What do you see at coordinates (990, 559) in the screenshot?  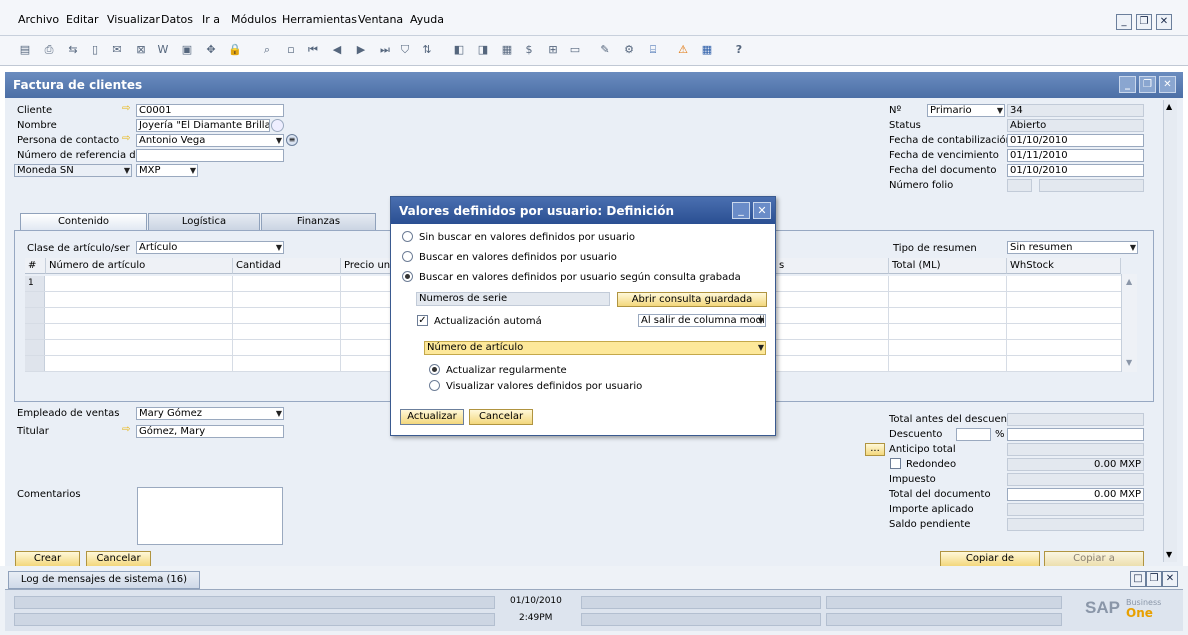 I see `copiar-de-button: Copiar de` at bounding box center [990, 559].